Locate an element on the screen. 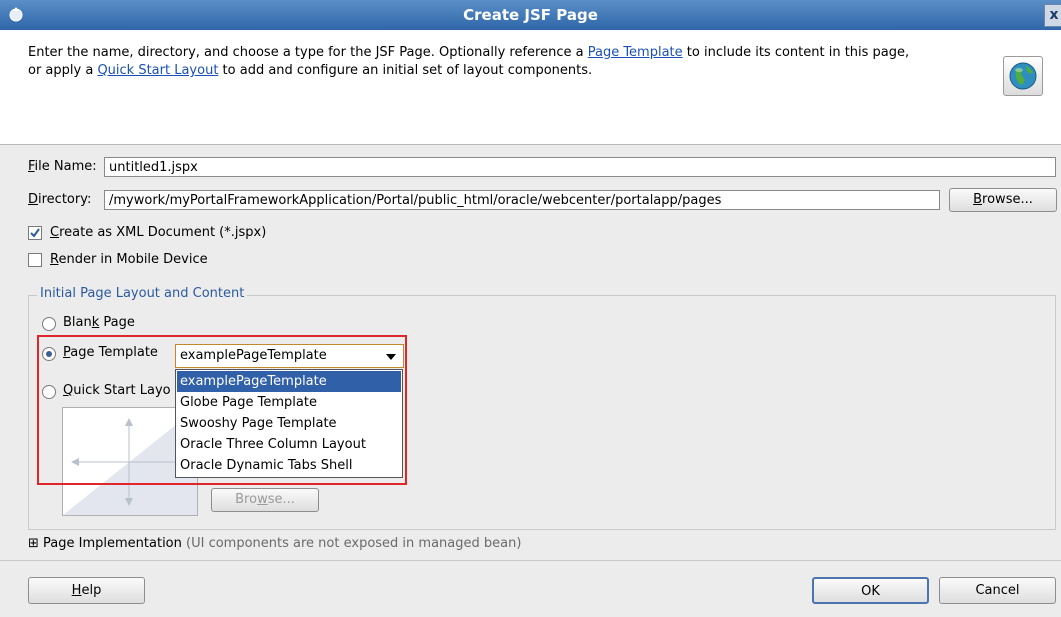  create-xml-checkbox is located at coordinates (35, 233).